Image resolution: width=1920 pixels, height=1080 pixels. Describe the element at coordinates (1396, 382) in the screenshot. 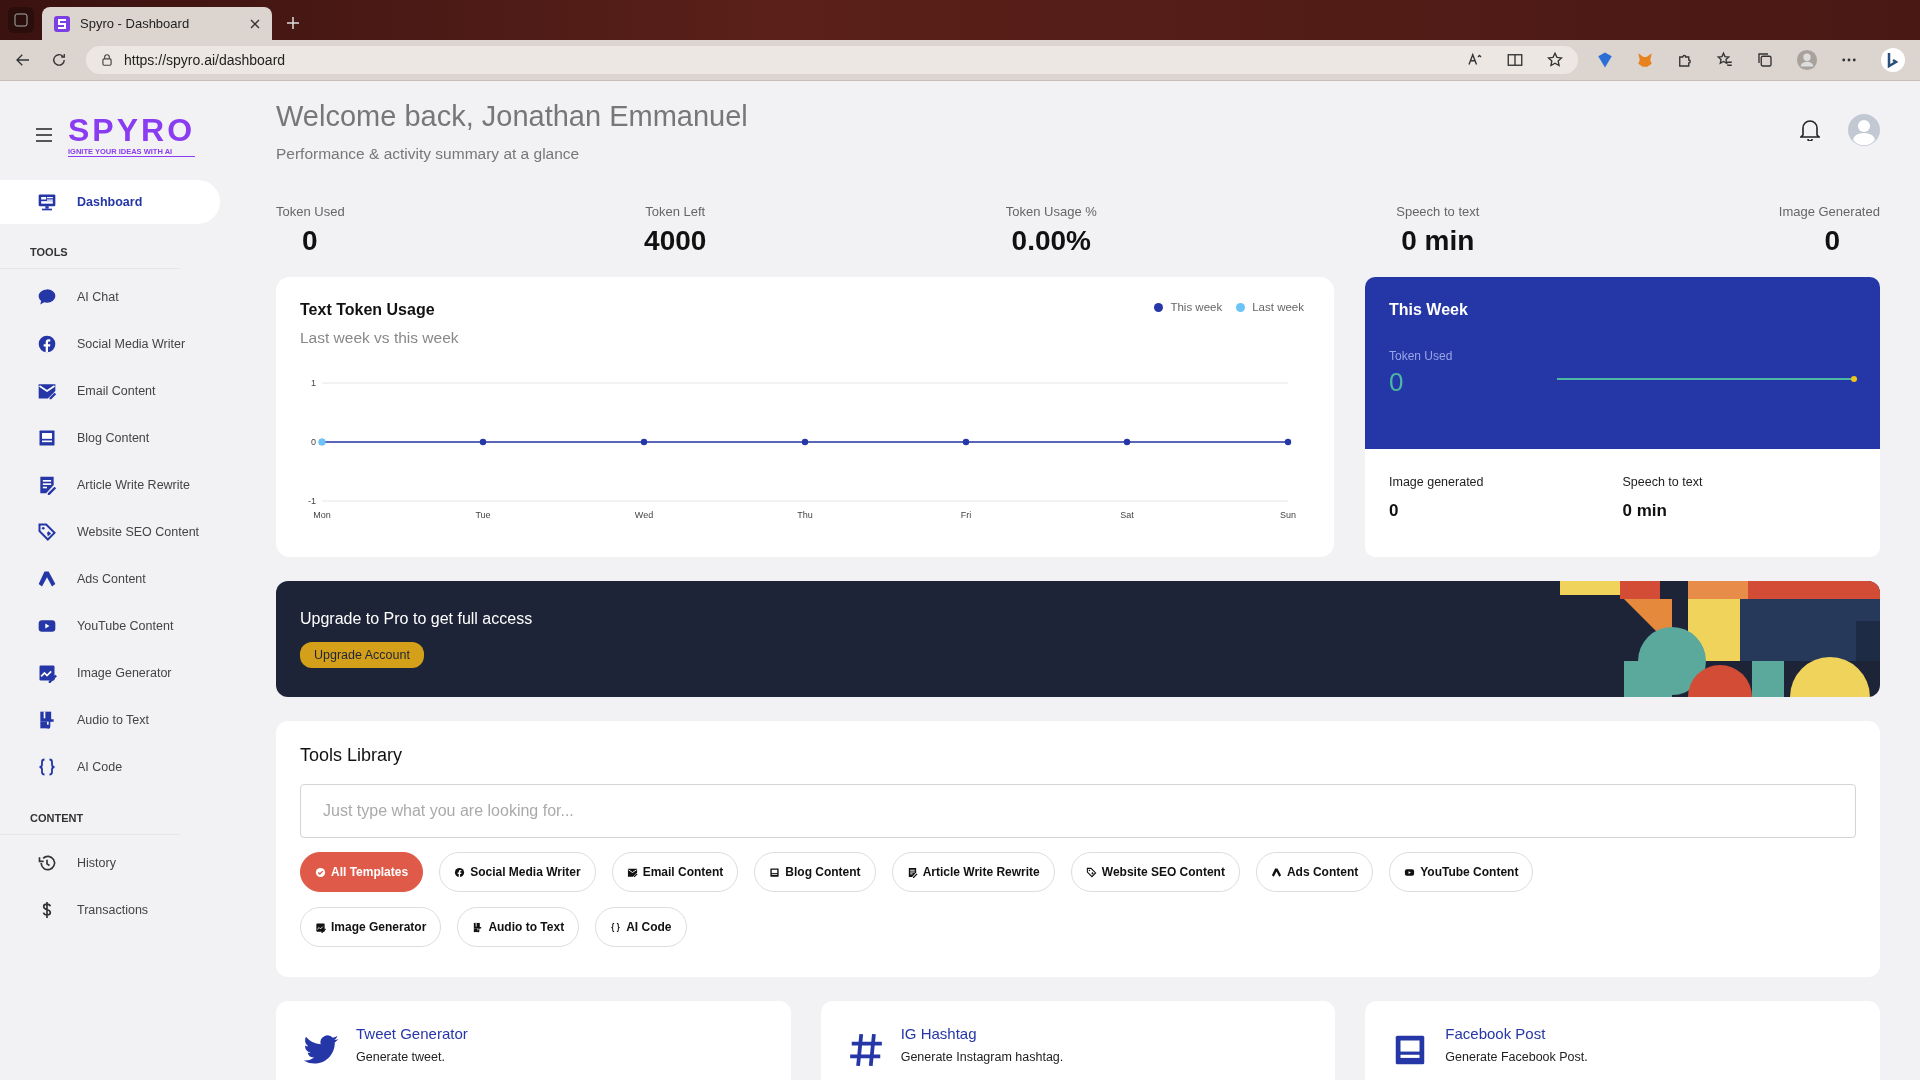

I see `metric-value: 0` at that location.